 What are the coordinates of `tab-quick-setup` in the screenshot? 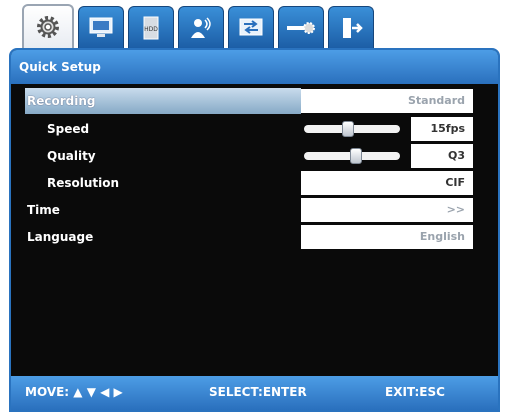 It's located at (48, 26).